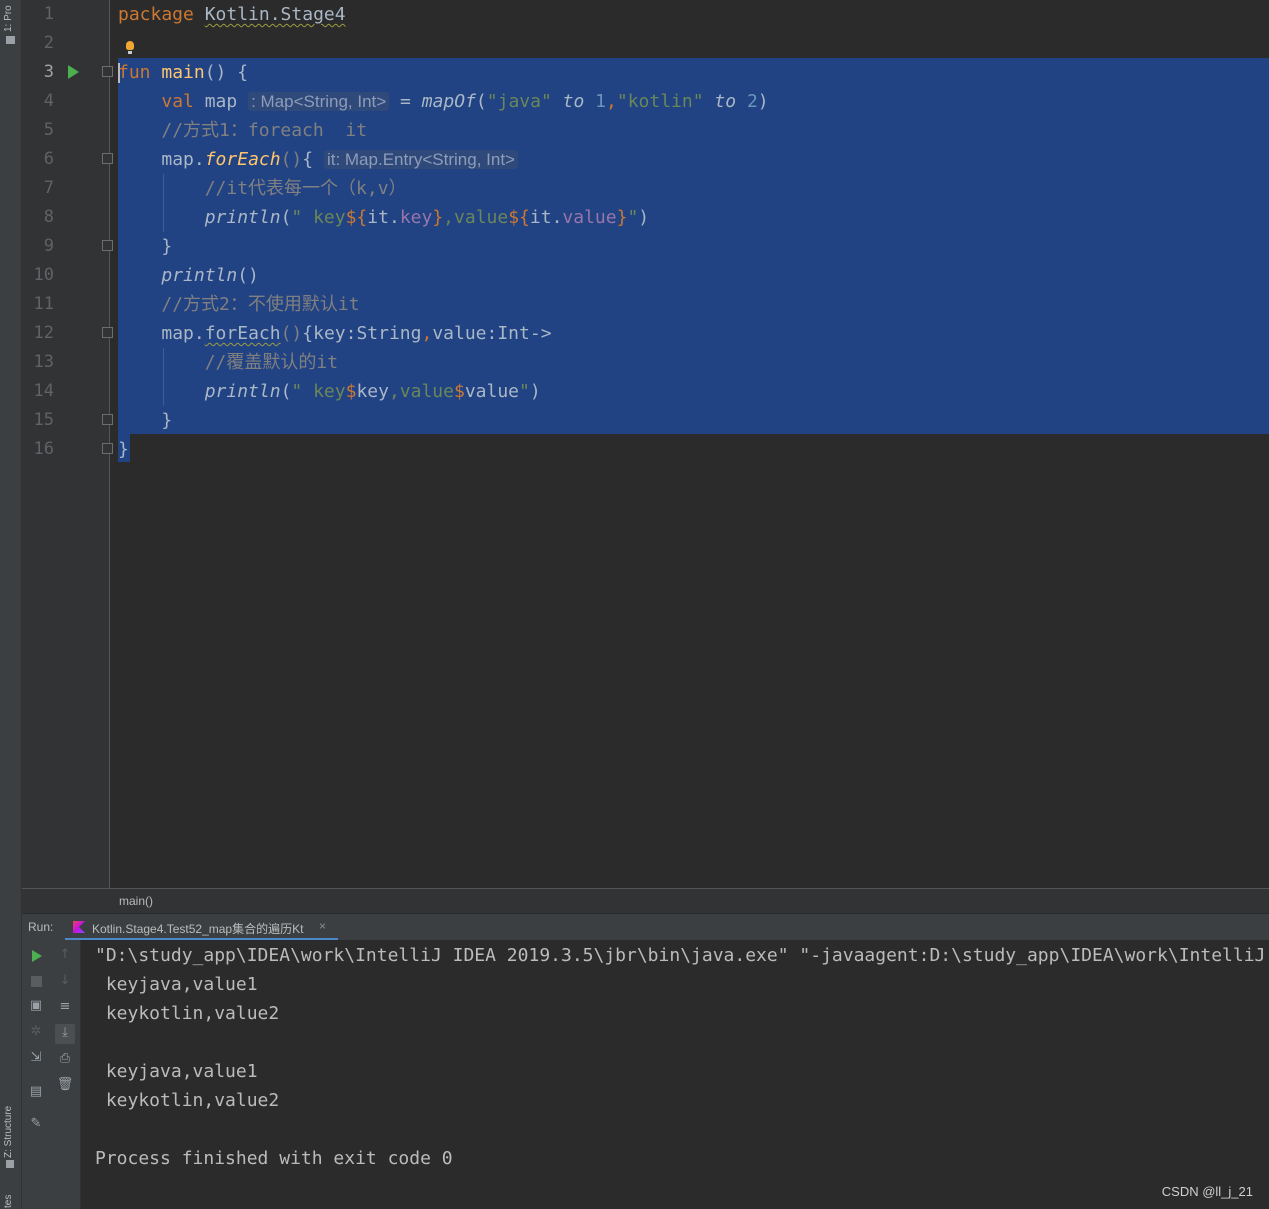 The image size is (1269, 1209). What do you see at coordinates (274, 1158) in the screenshot?
I see `console-line: Process finished with exit code 0` at bounding box center [274, 1158].